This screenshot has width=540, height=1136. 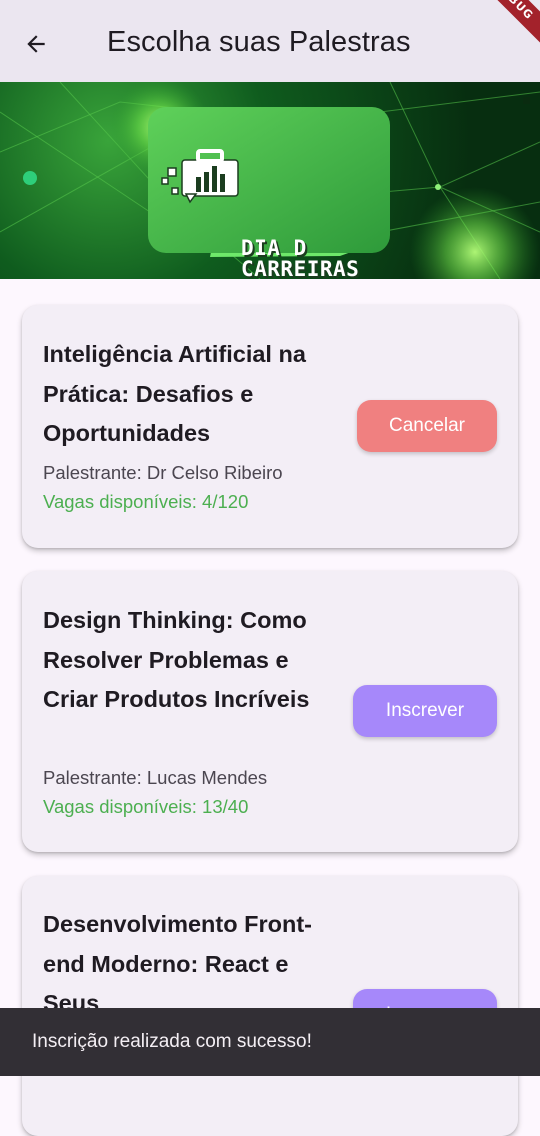 I want to click on snackbar: Inscrição realizada com sucesso!, so click(x=270, y=1042).